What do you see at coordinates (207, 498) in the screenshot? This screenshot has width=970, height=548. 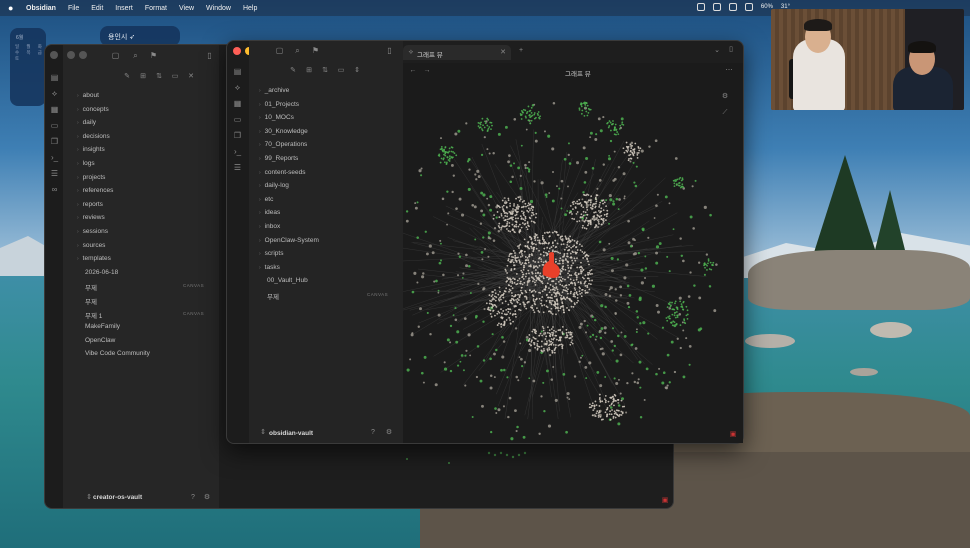 I see `settings-icon: ⚙` at bounding box center [207, 498].